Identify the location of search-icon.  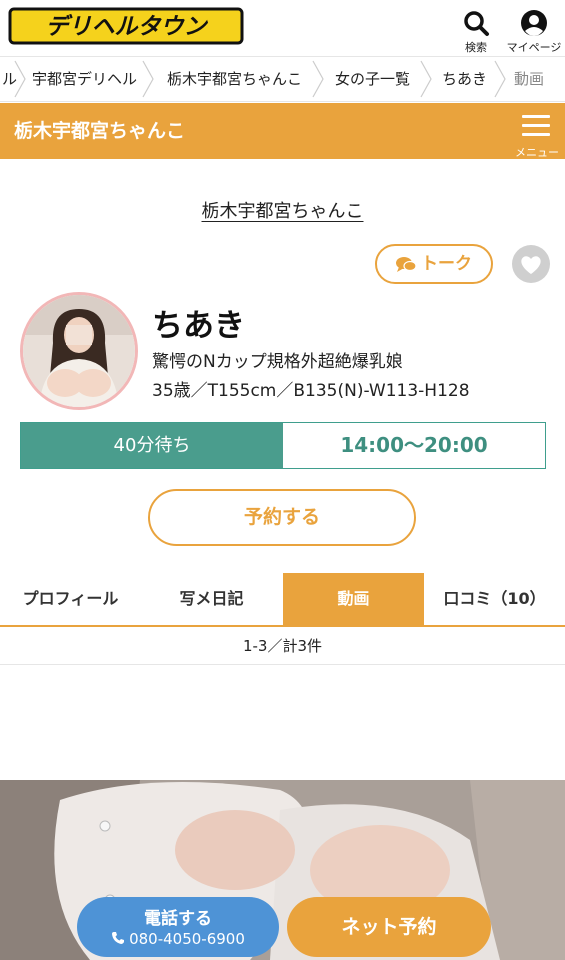
(476, 23).